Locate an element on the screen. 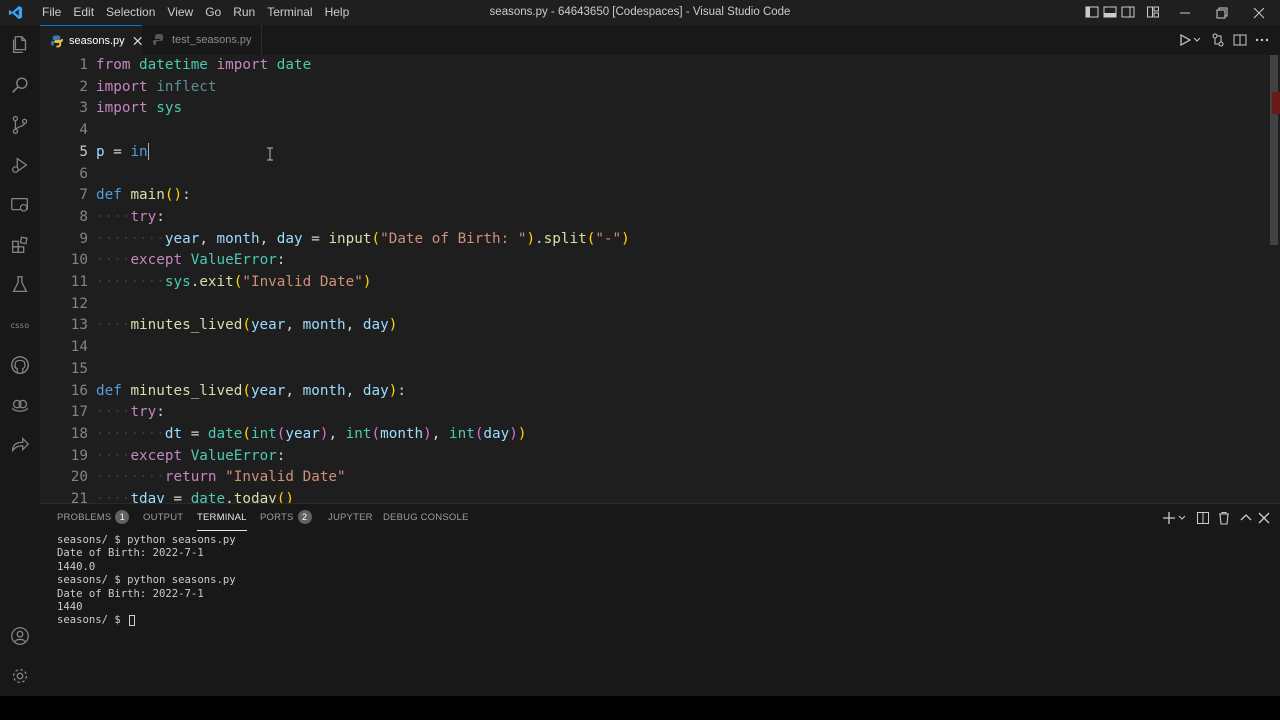  editor-scrollbar-thumb is located at coordinates (1274, 150).